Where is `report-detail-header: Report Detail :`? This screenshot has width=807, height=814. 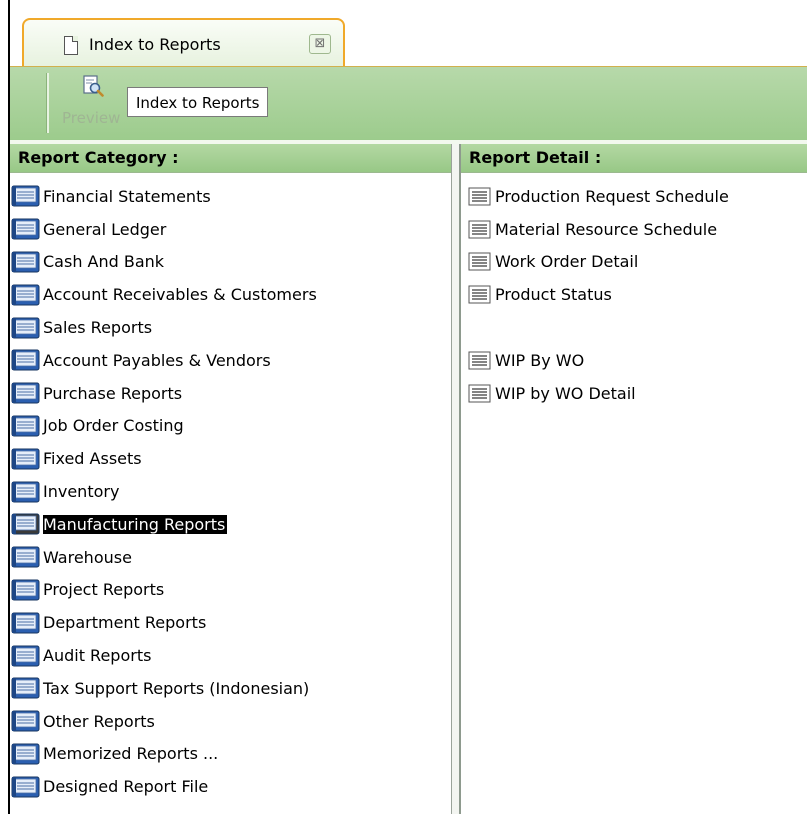 report-detail-header: Report Detail : is located at coordinates (634, 158).